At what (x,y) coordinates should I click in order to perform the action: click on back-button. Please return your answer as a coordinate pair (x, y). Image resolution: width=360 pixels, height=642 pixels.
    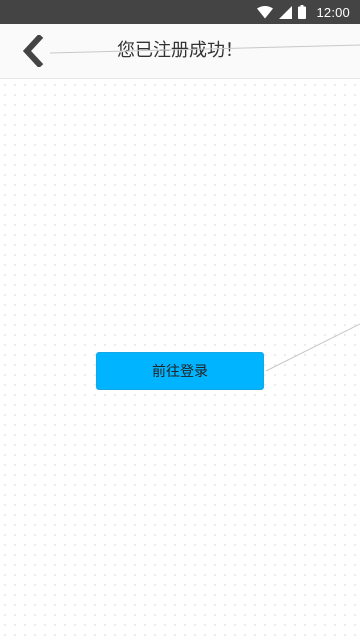
    Looking at the image, I should click on (33, 51).